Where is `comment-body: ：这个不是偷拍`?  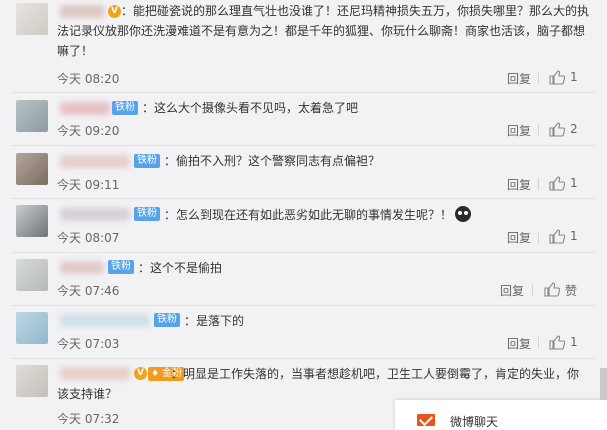
comment-body: ：这个不是偷拍 is located at coordinates (180, 268).